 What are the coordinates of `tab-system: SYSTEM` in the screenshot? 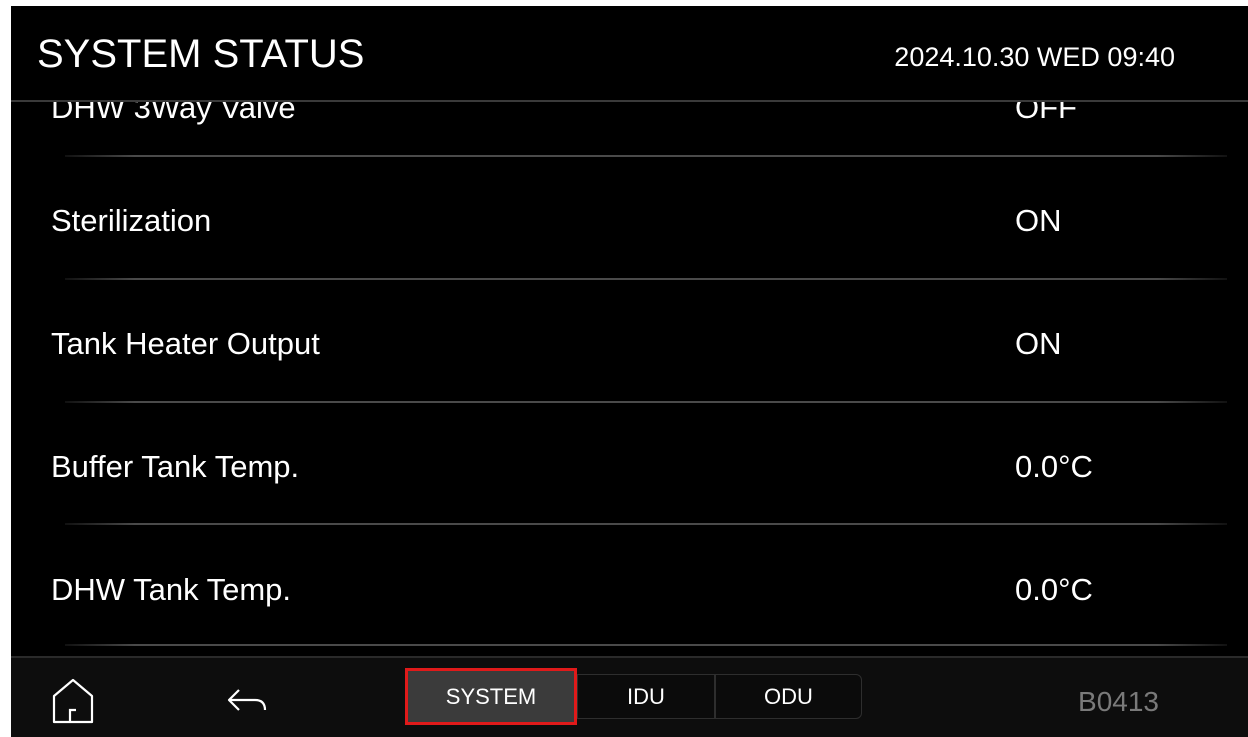 It's located at (491, 696).